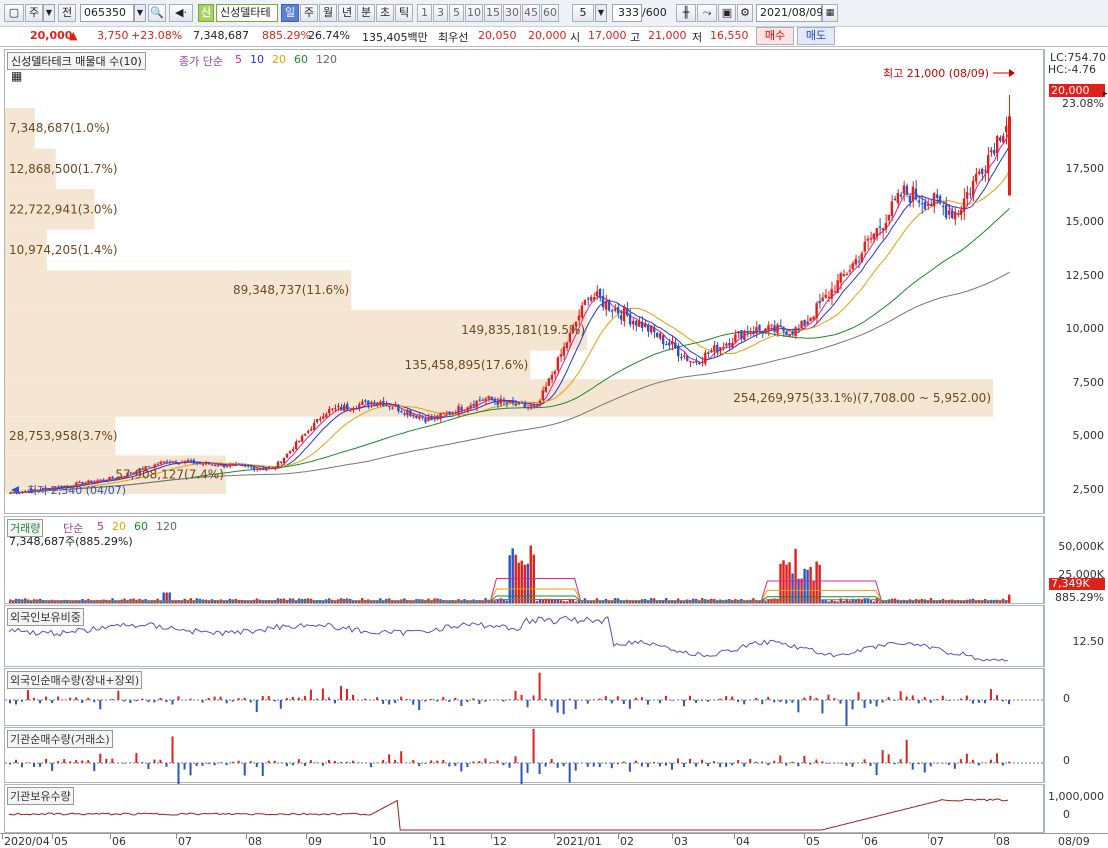  I want to click on interval-tab: 60, so click(550, 13).